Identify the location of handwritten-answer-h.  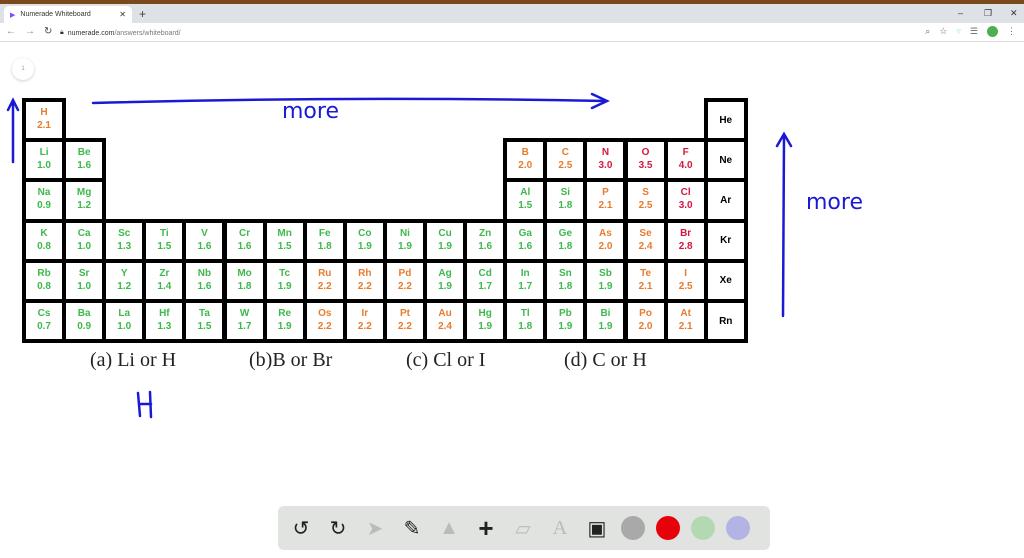
(144, 404).